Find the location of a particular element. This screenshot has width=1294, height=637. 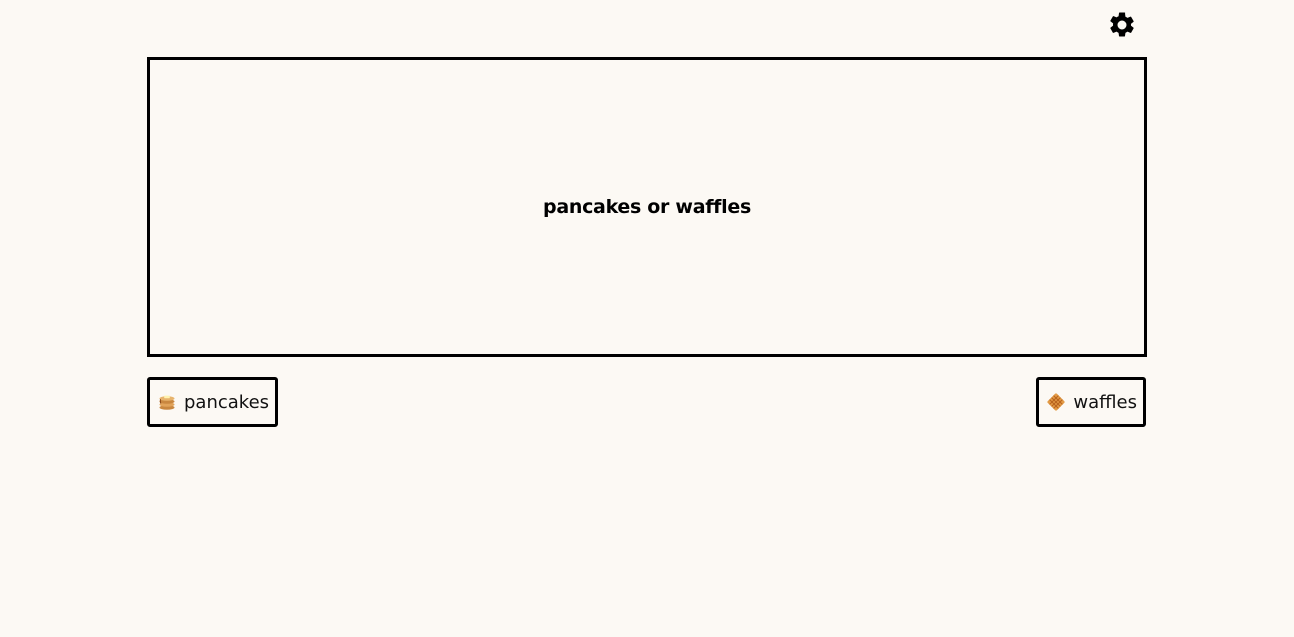

gear-icon is located at coordinates (1122, 25).